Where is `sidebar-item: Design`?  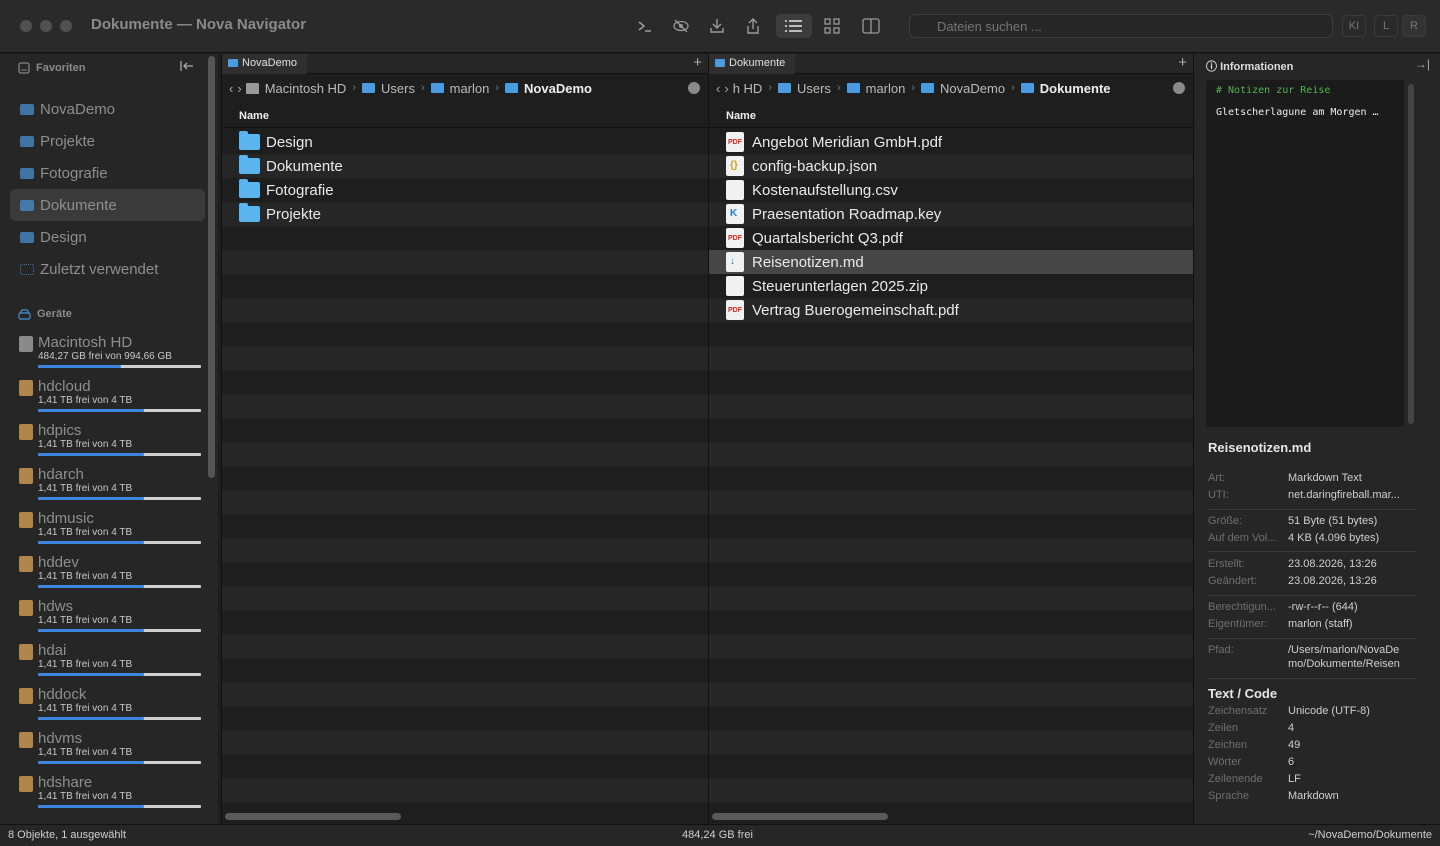 sidebar-item: Design is located at coordinates (107, 237).